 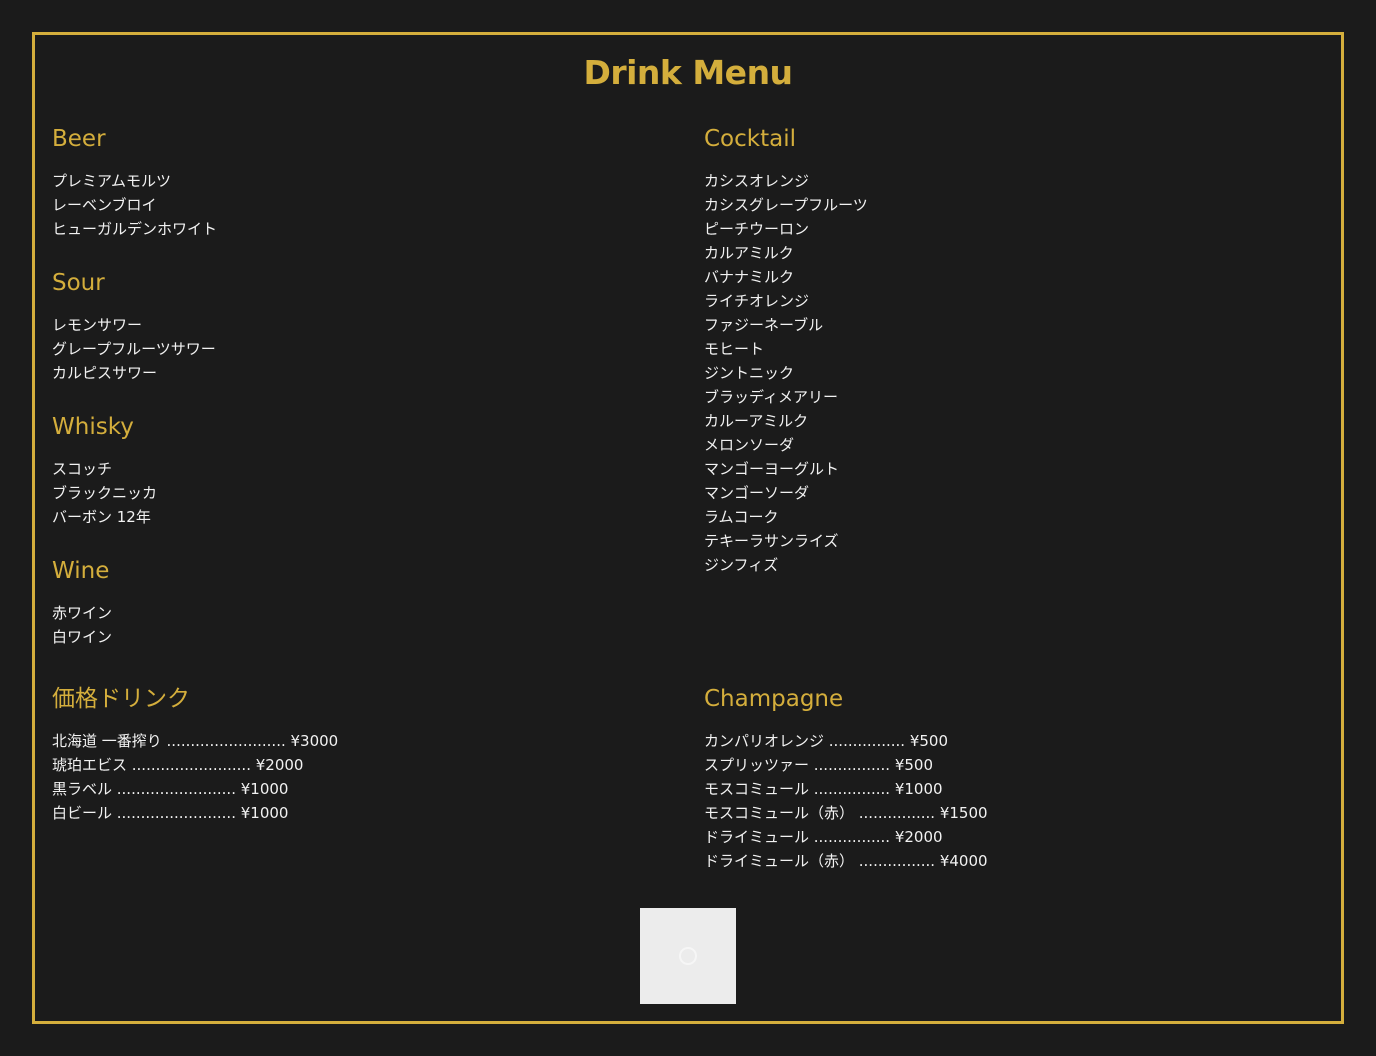 I want to click on list-item: ジンフィズ, so click(x=741, y=565).